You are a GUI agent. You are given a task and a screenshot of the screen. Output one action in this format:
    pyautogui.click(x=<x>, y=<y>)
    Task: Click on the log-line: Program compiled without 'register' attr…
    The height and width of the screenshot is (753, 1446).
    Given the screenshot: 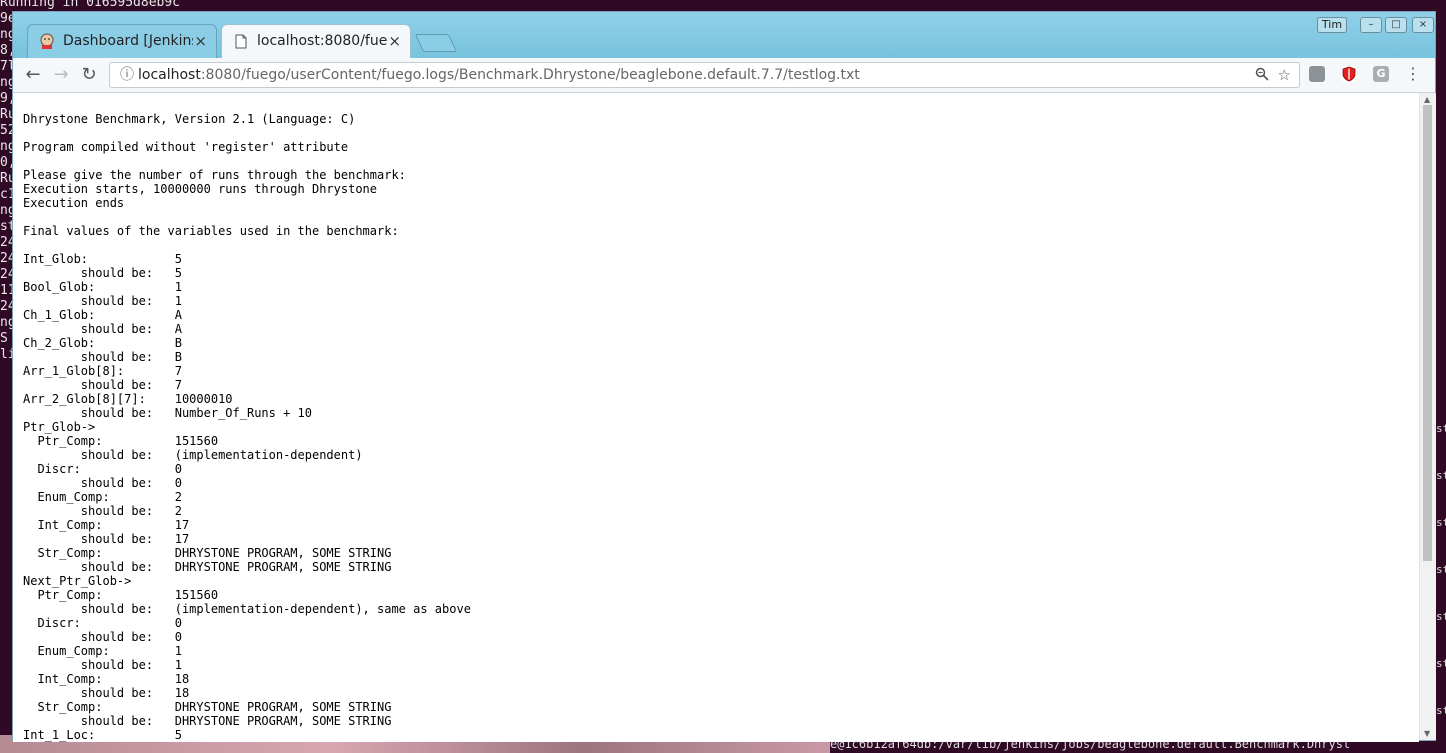 What is the action you would take?
    pyautogui.click(x=186, y=147)
    